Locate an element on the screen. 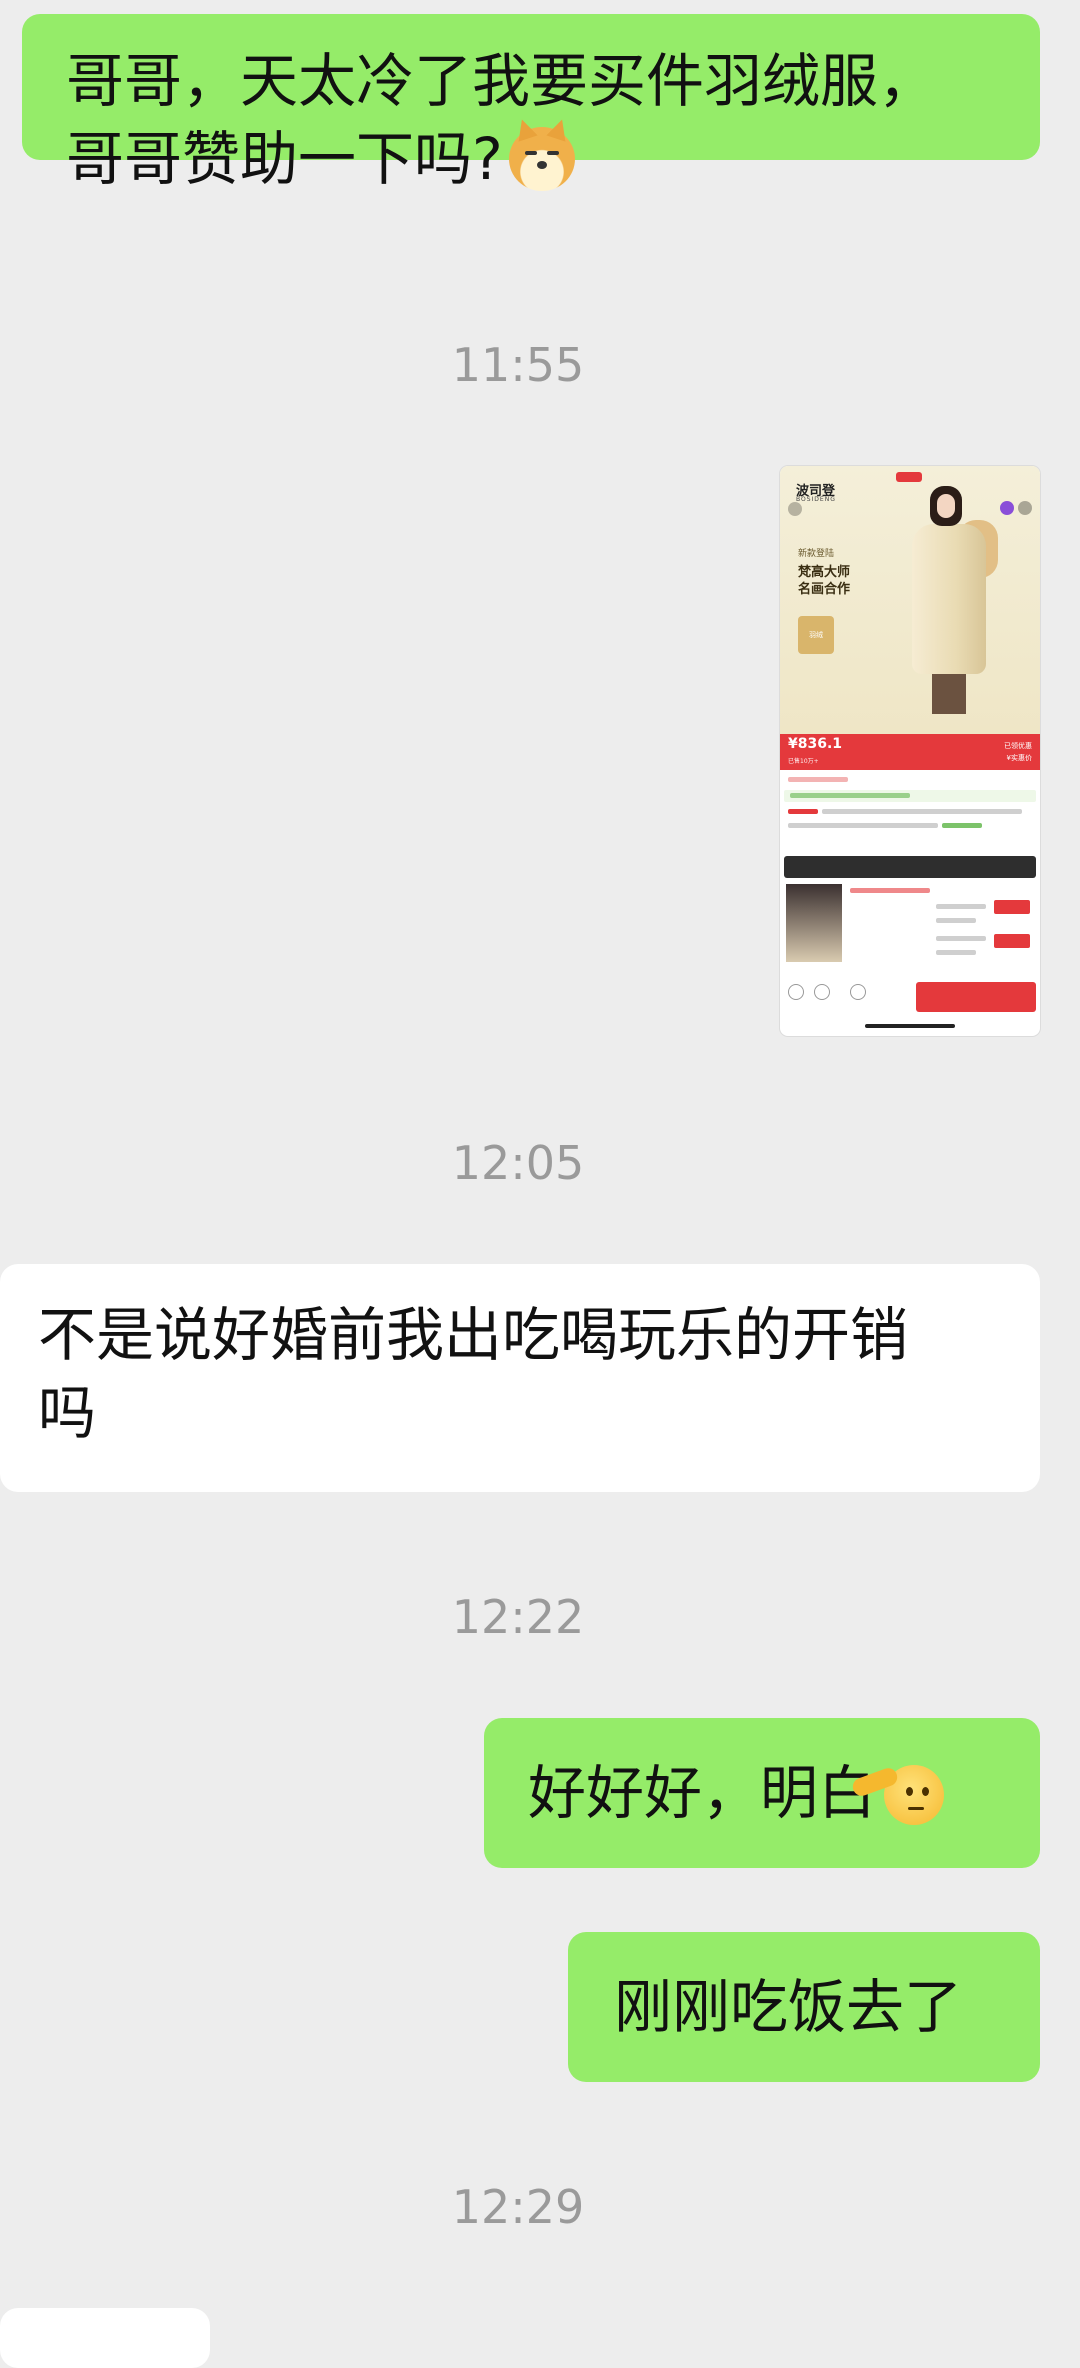 This screenshot has height=2368, width=1080. message-text-line: 吗 is located at coordinates (67, 1413).